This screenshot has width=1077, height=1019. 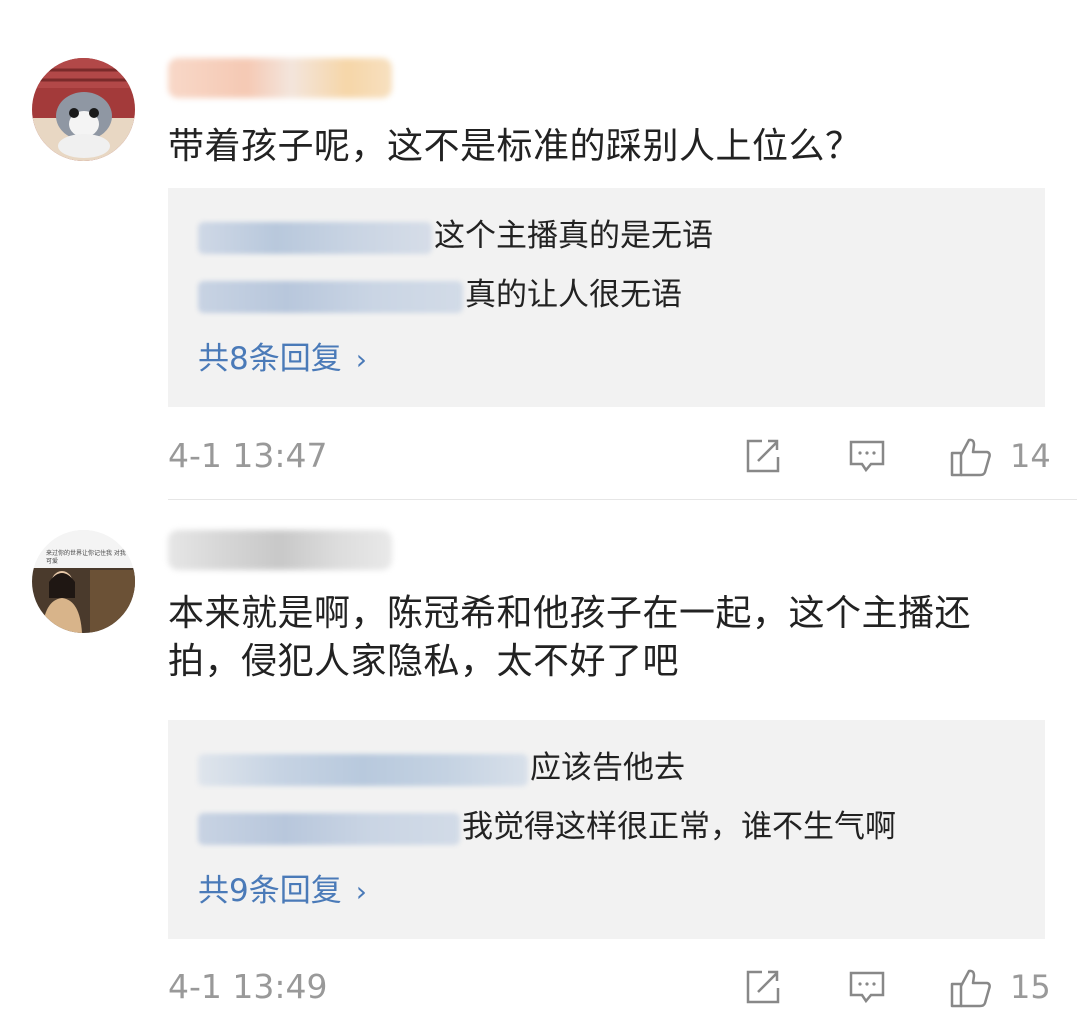 I want to click on comment-text: 带着孩子呢，这不是标准的踩别人上位么？, so click(x=515, y=146).